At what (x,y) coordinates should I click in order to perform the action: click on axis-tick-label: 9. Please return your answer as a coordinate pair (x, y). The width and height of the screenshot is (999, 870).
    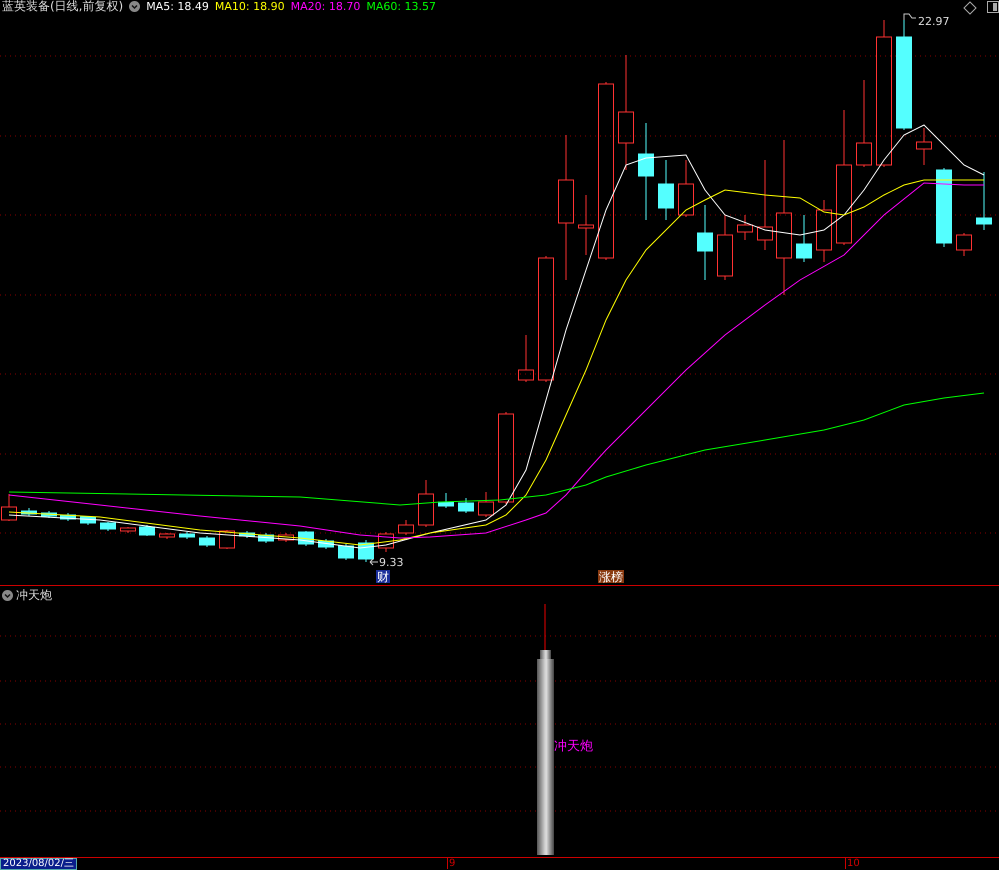
    Looking at the image, I should click on (451, 863).